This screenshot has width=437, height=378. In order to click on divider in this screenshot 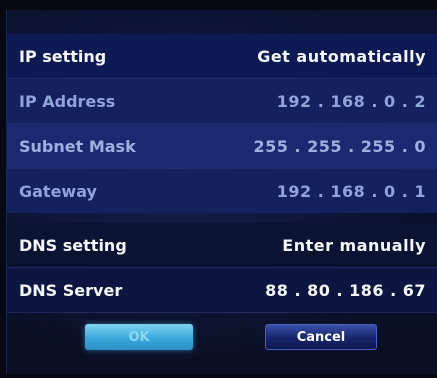, I will do `click(222, 312)`.